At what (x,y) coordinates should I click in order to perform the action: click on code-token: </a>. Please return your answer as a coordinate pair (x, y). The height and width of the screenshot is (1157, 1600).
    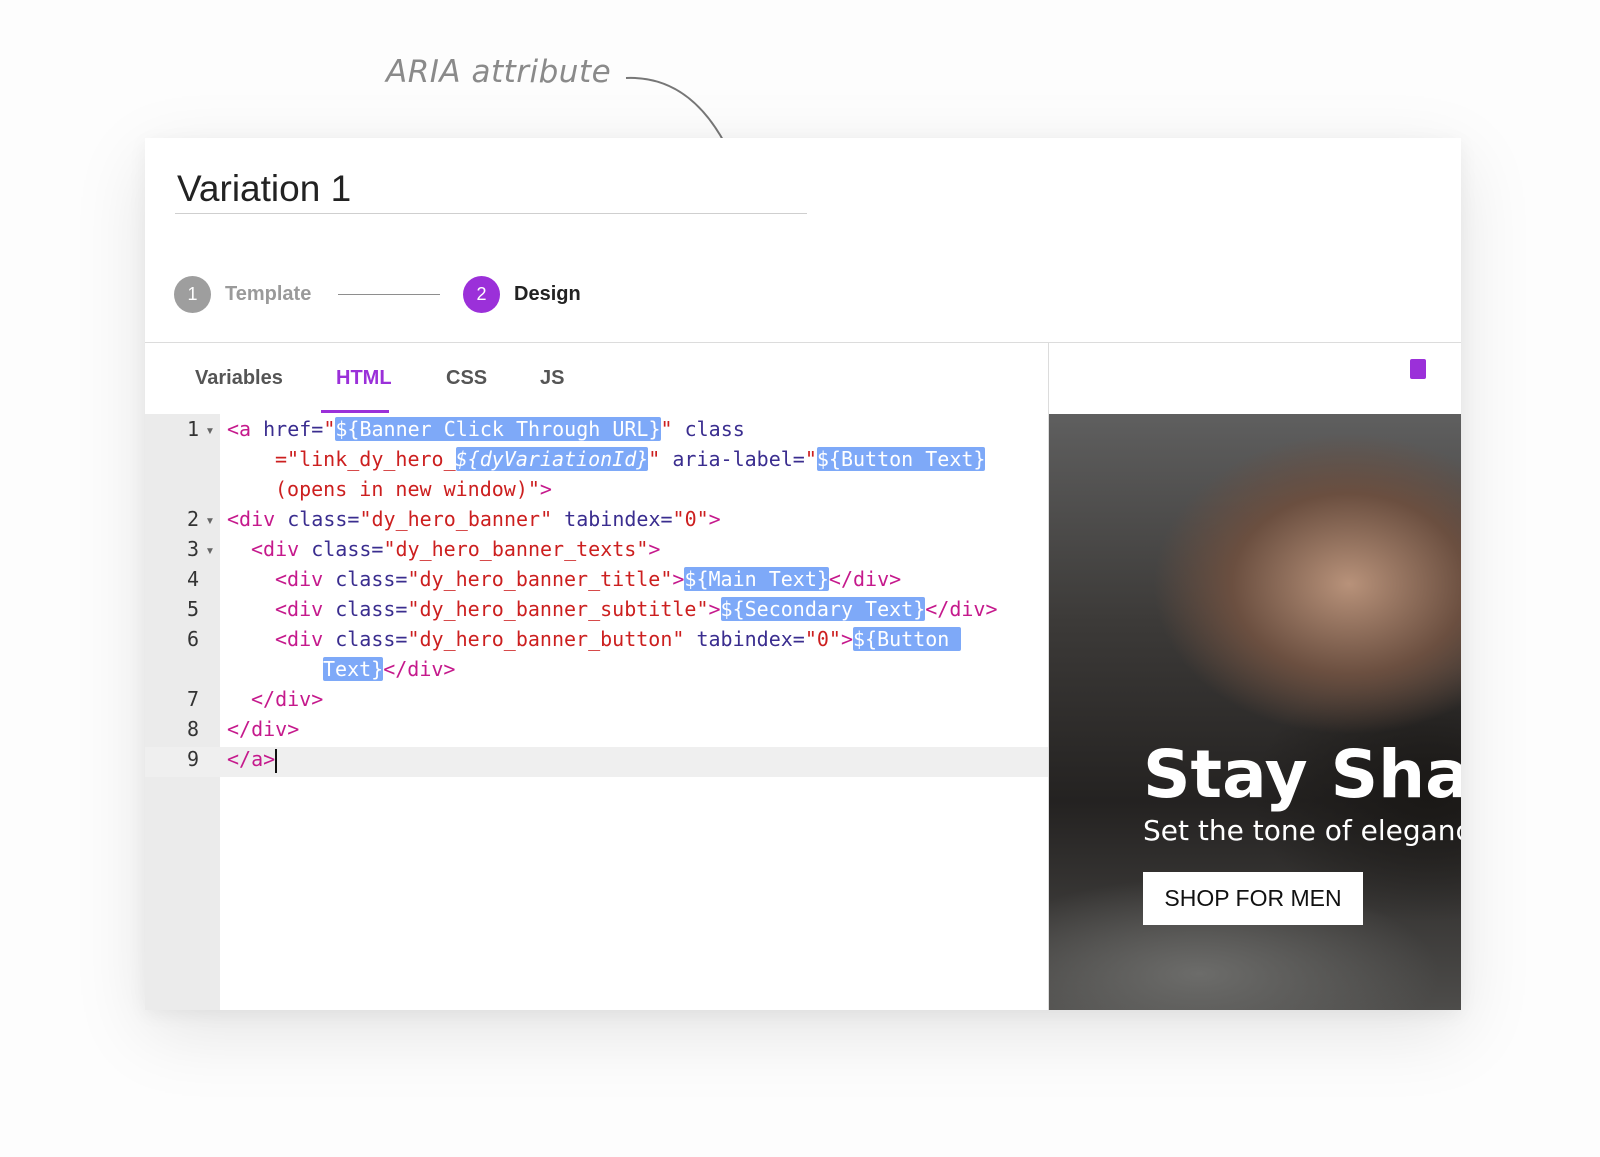
    Looking at the image, I should click on (251, 759).